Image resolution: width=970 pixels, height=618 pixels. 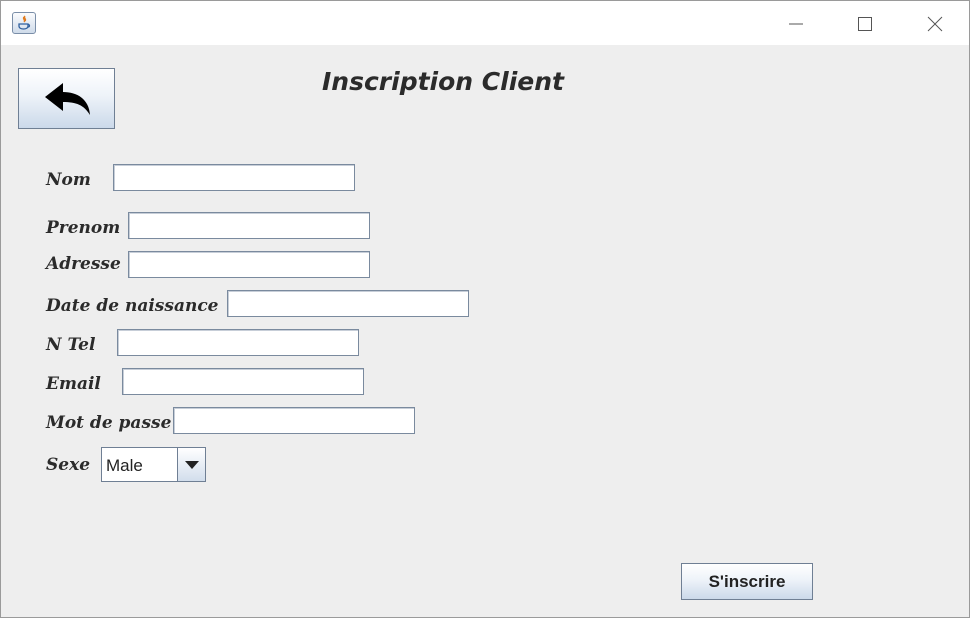 What do you see at coordinates (73, 384) in the screenshot?
I see `label-email: Email` at bounding box center [73, 384].